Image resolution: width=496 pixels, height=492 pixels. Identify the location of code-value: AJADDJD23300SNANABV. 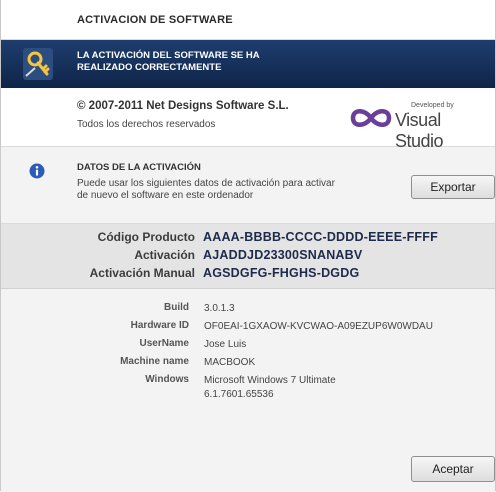
(283, 255).